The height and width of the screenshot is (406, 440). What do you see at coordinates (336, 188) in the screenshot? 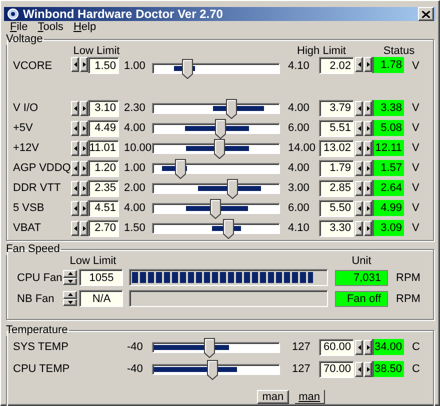
I see `high-limit-field: 2.85` at bounding box center [336, 188].